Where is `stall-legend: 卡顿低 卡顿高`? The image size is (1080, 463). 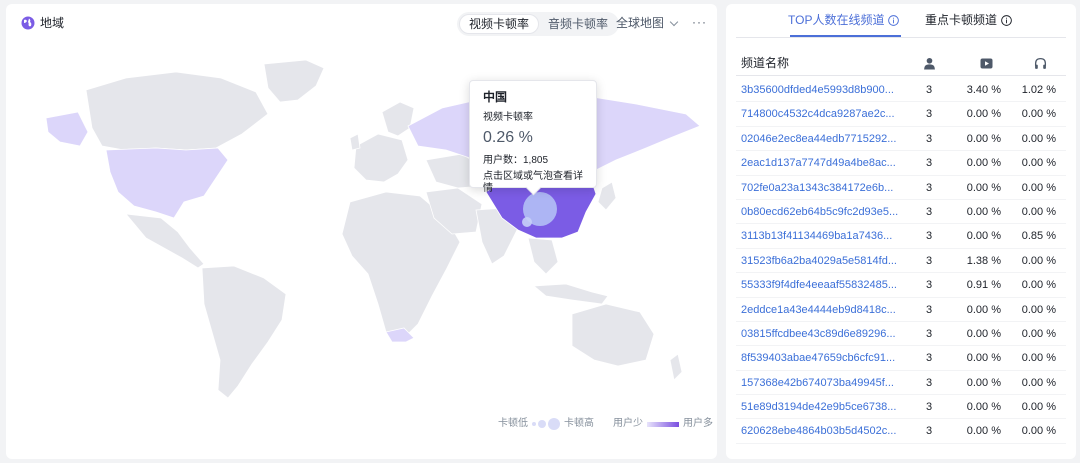 stall-legend: 卡顿低 卡顿高 is located at coordinates (546, 424).